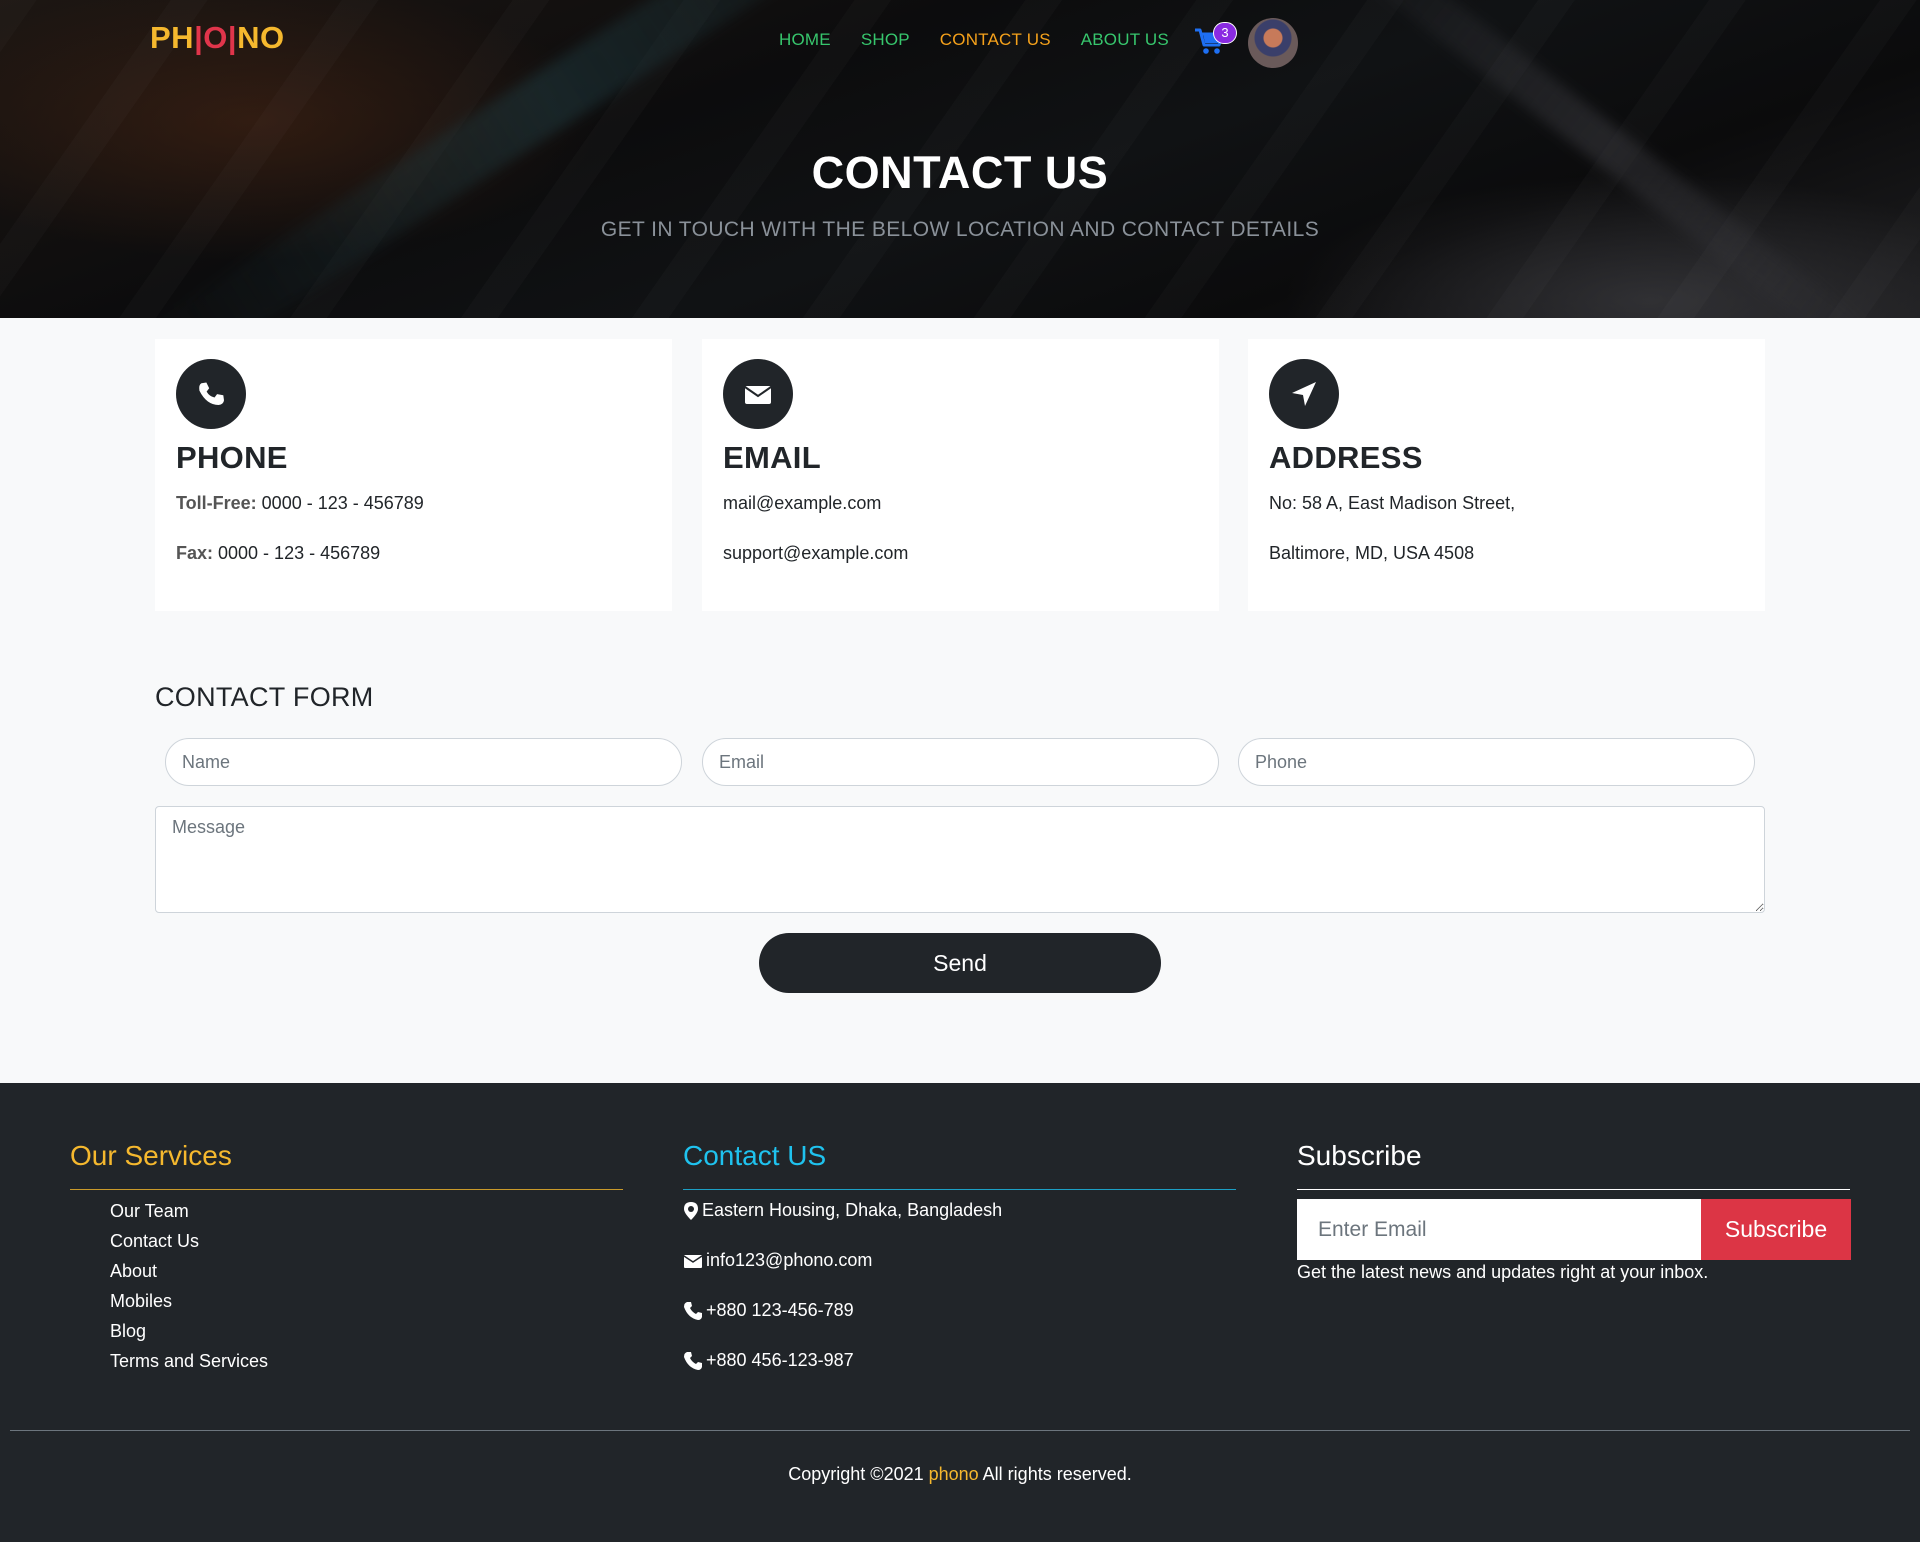 Image resolution: width=1920 pixels, height=1542 pixels. What do you see at coordinates (995, 40) in the screenshot?
I see `nav-contact-us: CONTACT US` at bounding box center [995, 40].